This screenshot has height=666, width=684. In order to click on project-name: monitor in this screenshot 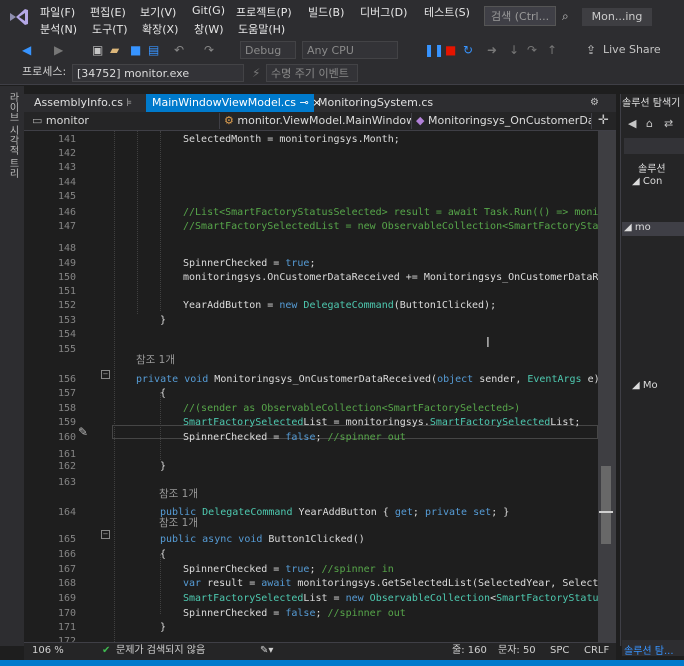, I will do `click(67, 120)`.